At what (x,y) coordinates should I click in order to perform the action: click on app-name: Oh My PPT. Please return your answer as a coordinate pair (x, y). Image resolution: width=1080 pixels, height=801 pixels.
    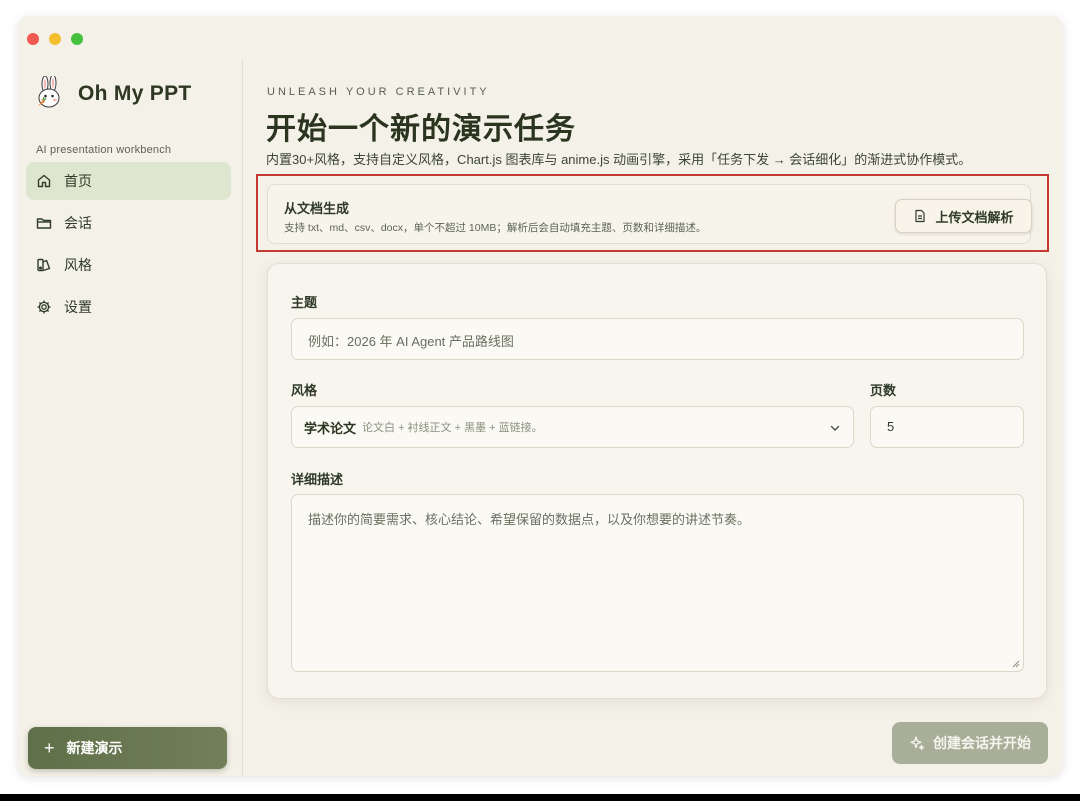
    Looking at the image, I should click on (135, 93).